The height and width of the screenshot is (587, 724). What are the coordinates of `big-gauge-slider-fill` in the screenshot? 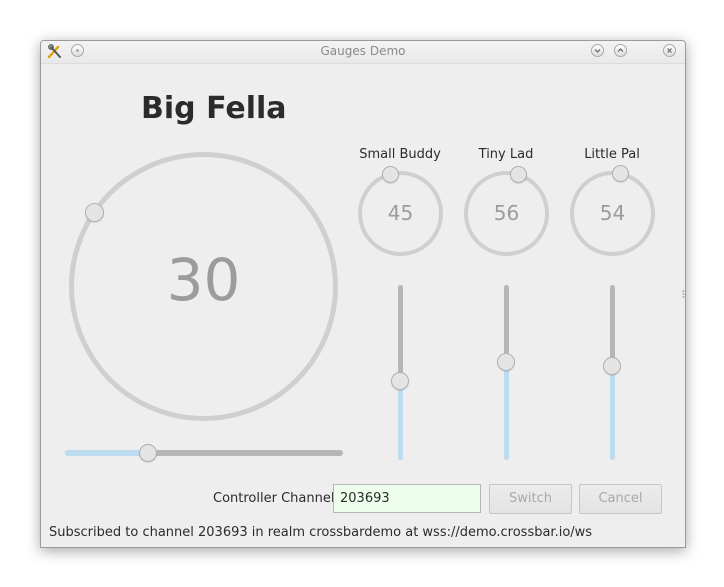 It's located at (107, 453).